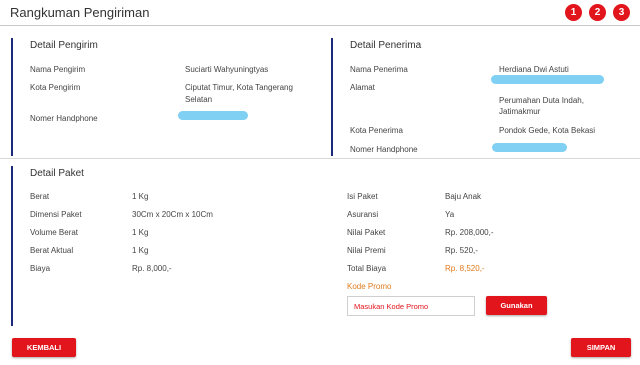 The image size is (640, 365). What do you see at coordinates (516, 305) in the screenshot?
I see `apply-promo-button: Gunakan` at bounding box center [516, 305].